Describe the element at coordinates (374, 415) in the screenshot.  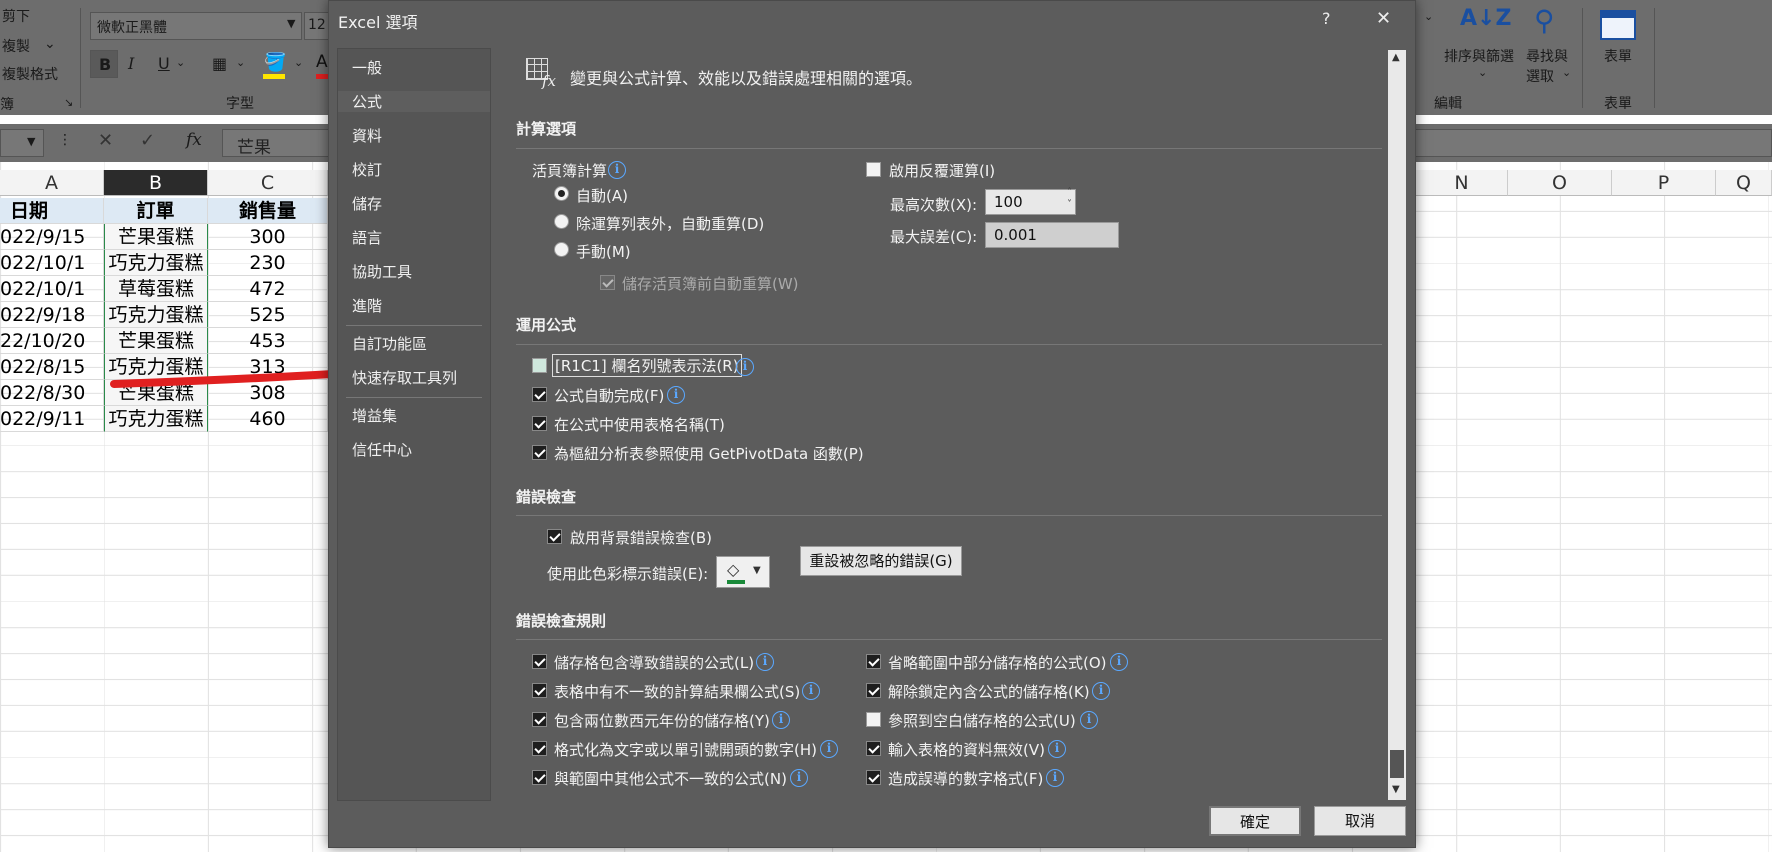
I see `nav-item-addins: 增益集` at that location.